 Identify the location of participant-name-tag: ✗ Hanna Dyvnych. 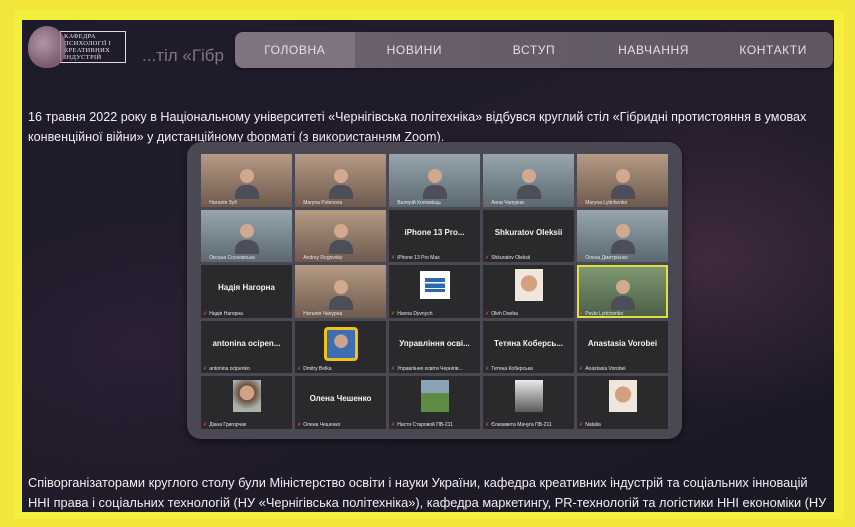
(434, 314).